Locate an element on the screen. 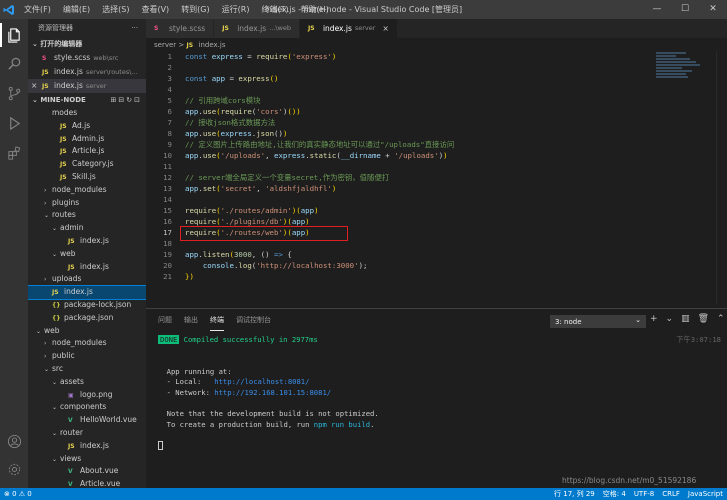 This screenshot has height=500, width=727. status-item: UTF-8 is located at coordinates (644, 494).